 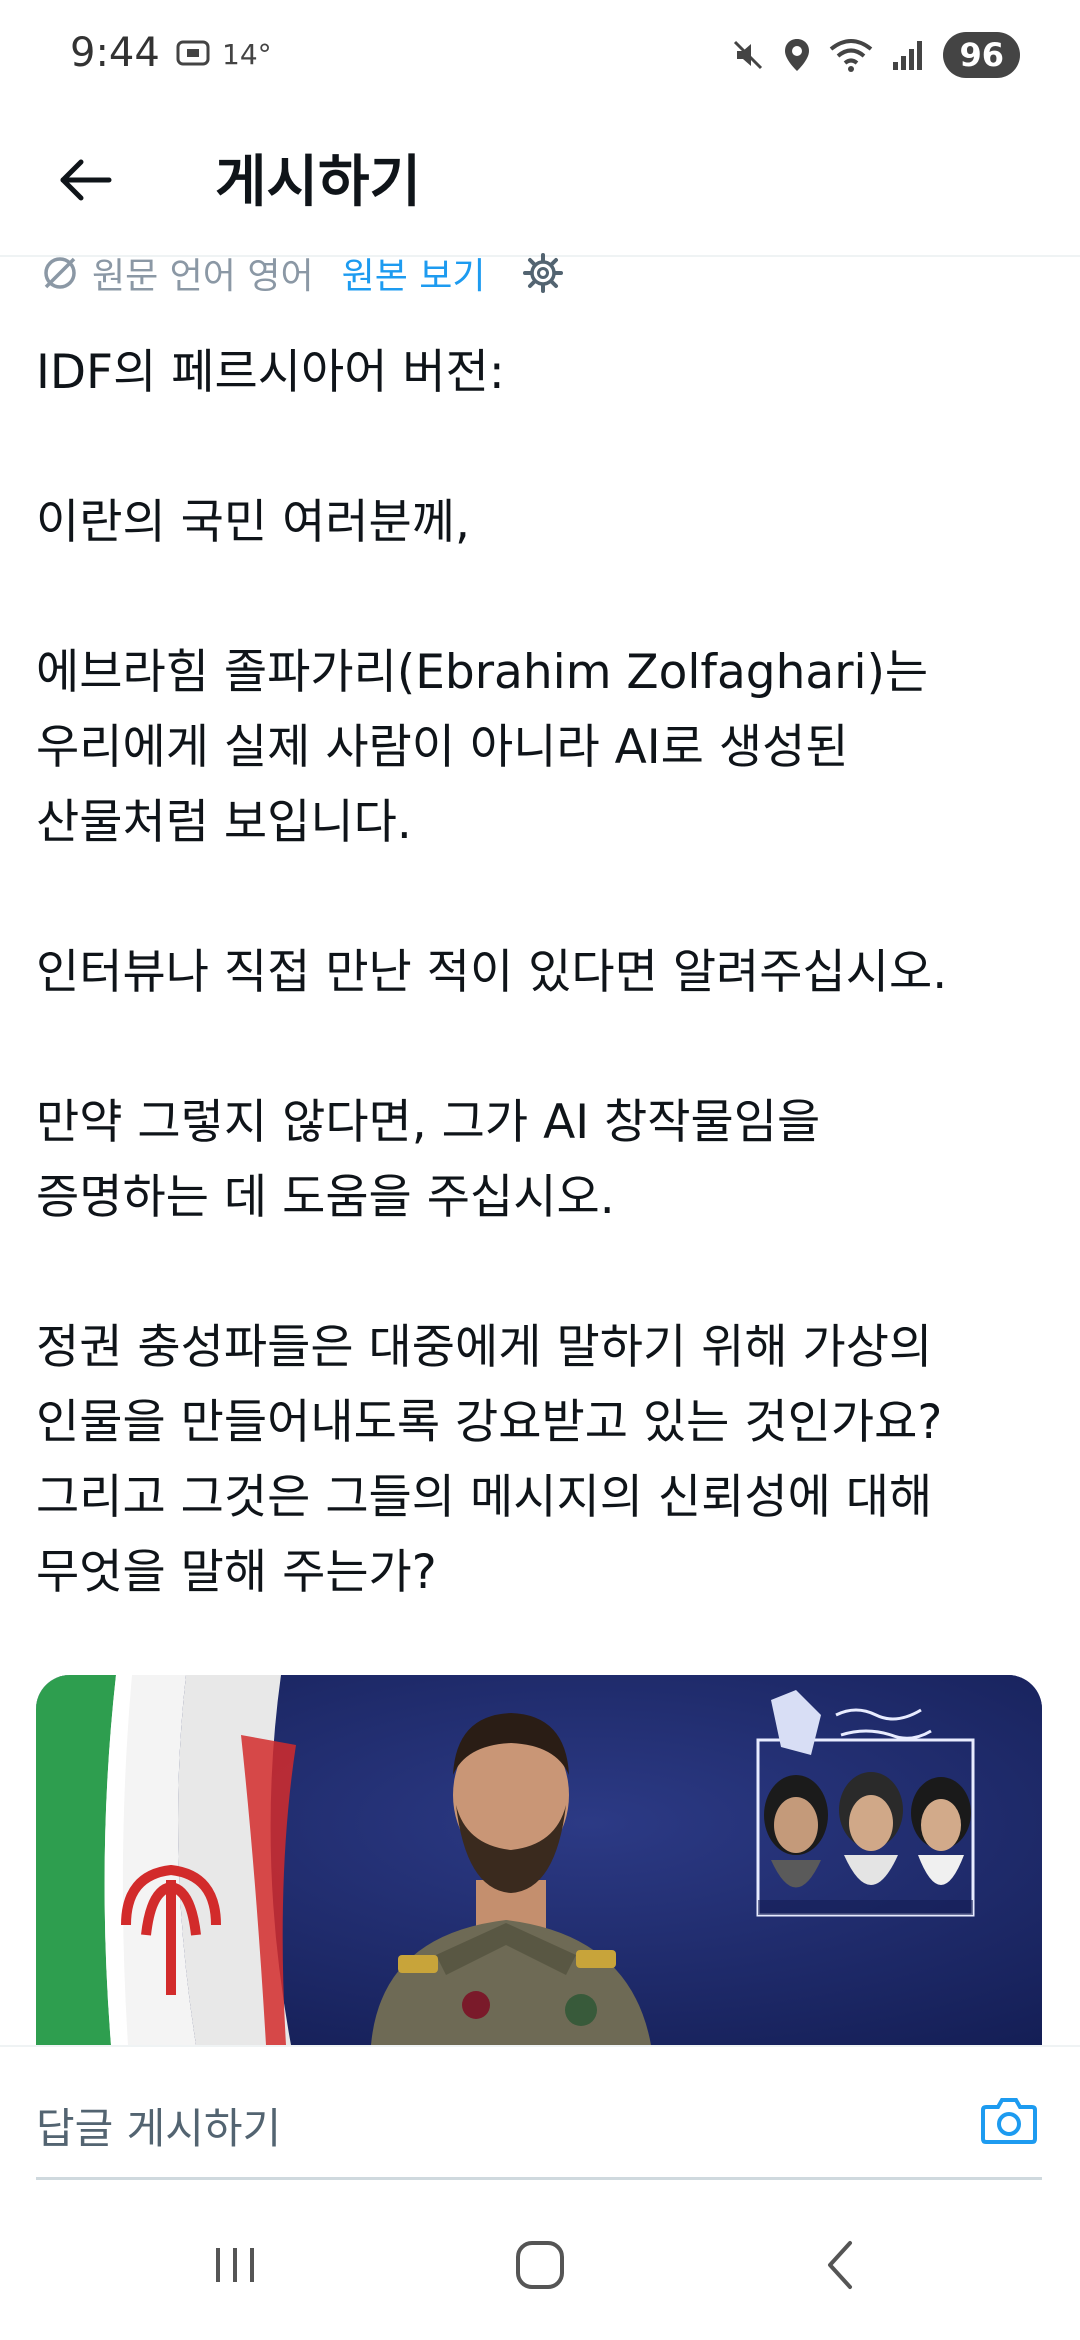 I want to click on post-line: 에브라힘 졸파가리(Ebrahim Zolfaghari)는, so click(x=482, y=672).